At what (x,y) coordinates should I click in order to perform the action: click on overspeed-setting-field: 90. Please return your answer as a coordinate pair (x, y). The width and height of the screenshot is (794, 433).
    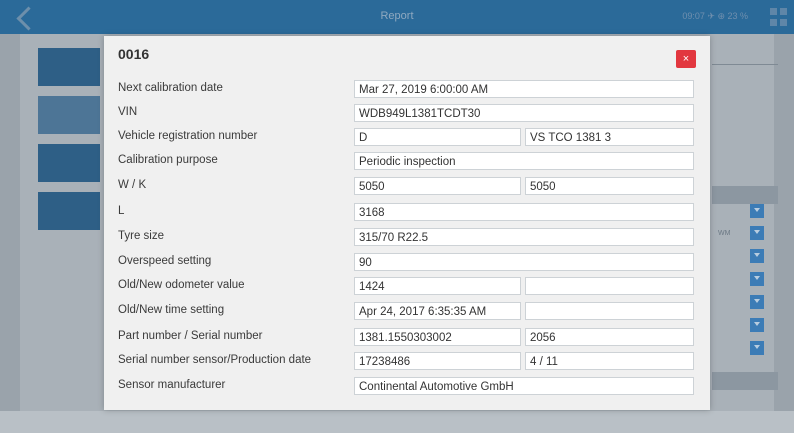
    Looking at the image, I should click on (524, 262).